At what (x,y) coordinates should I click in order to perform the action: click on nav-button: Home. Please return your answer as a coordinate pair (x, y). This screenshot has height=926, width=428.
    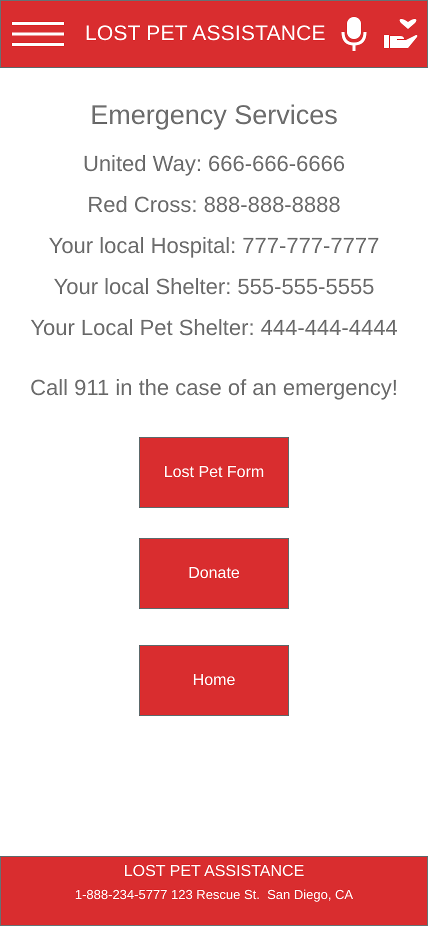
    Looking at the image, I should click on (214, 680).